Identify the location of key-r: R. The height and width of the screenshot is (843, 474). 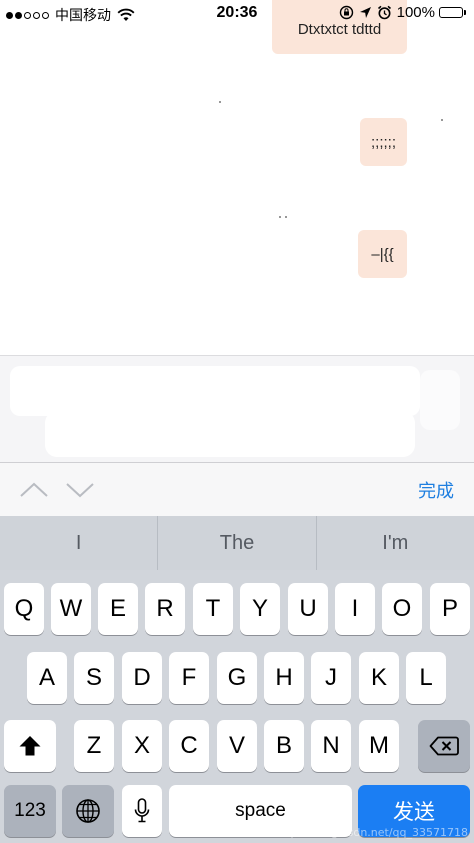
(165, 609).